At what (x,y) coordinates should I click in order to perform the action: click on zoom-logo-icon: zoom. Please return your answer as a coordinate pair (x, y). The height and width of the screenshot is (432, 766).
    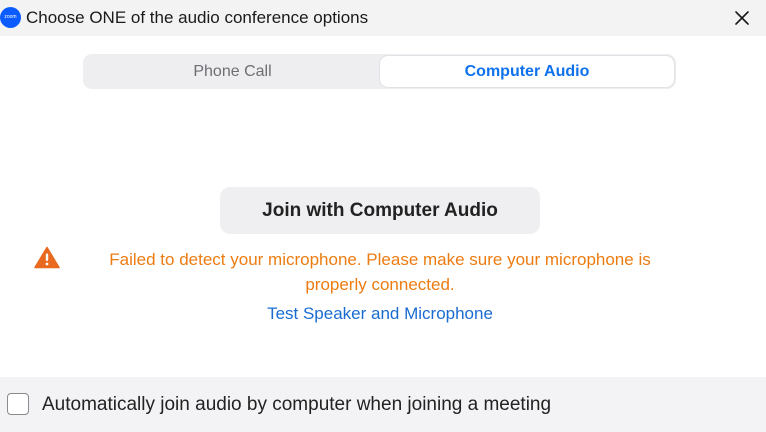
    Looking at the image, I should click on (10, 17).